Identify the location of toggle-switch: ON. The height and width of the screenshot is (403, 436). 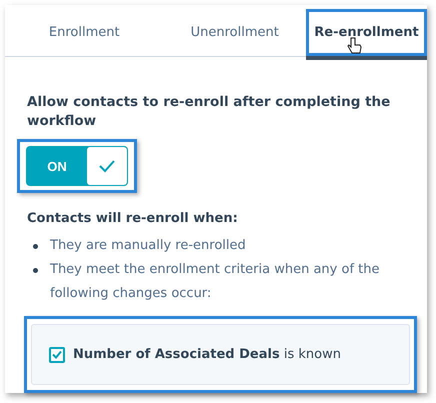
(77, 166).